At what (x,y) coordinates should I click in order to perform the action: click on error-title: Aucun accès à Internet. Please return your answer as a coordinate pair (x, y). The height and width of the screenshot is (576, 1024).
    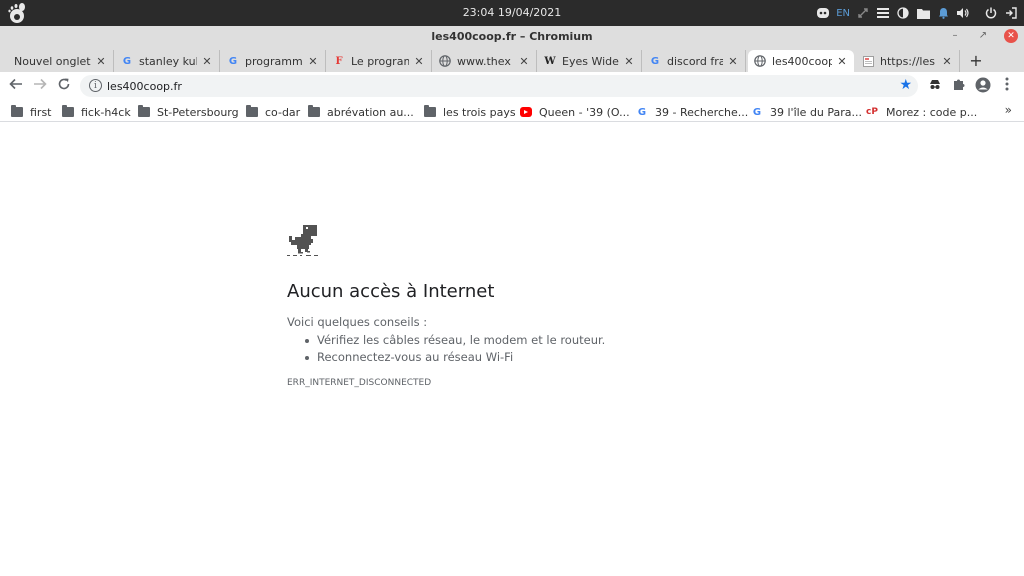
    Looking at the image, I should click on (391, 291).